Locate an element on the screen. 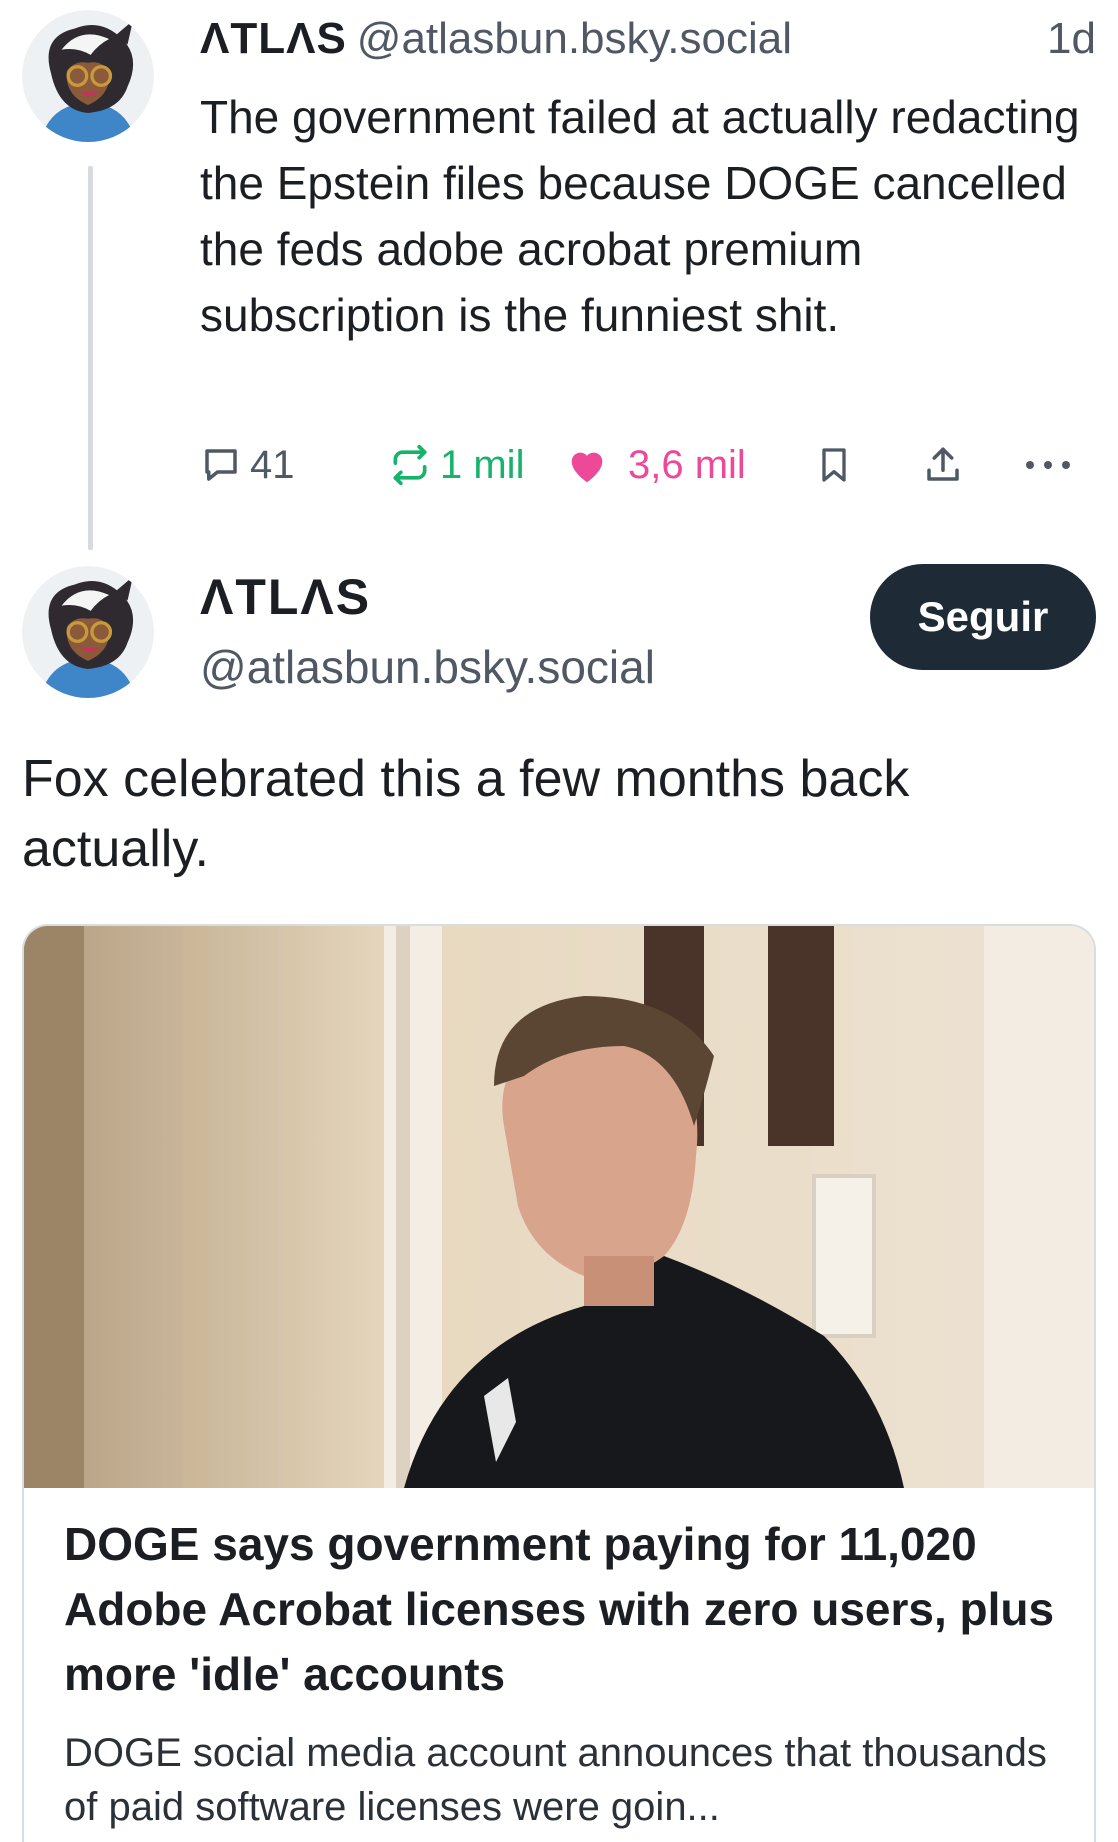 This screenshot has height=1842, width=1118. speech-bubble-icon is located at coordinates (221, 465).